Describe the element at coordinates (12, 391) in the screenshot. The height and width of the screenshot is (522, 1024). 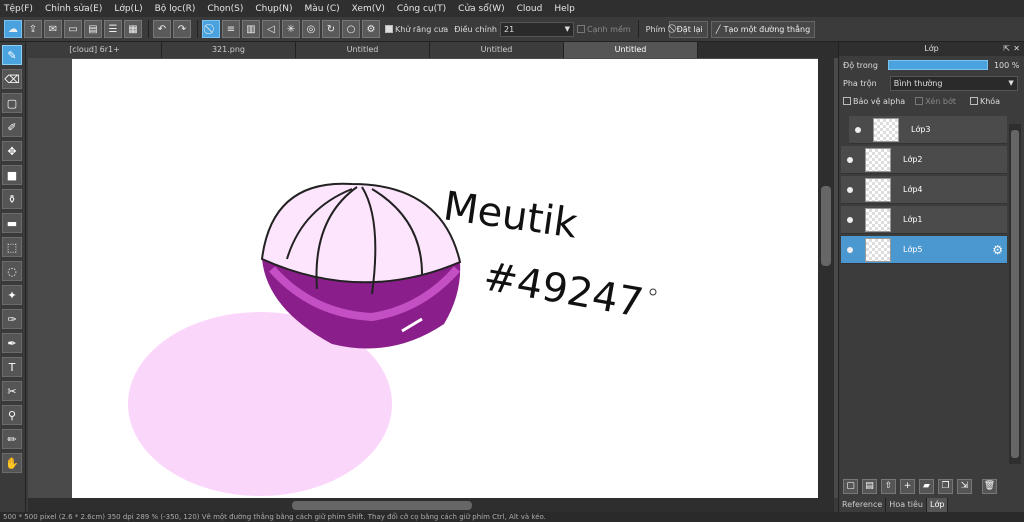
I see `divide-icon: ✂` at that location.